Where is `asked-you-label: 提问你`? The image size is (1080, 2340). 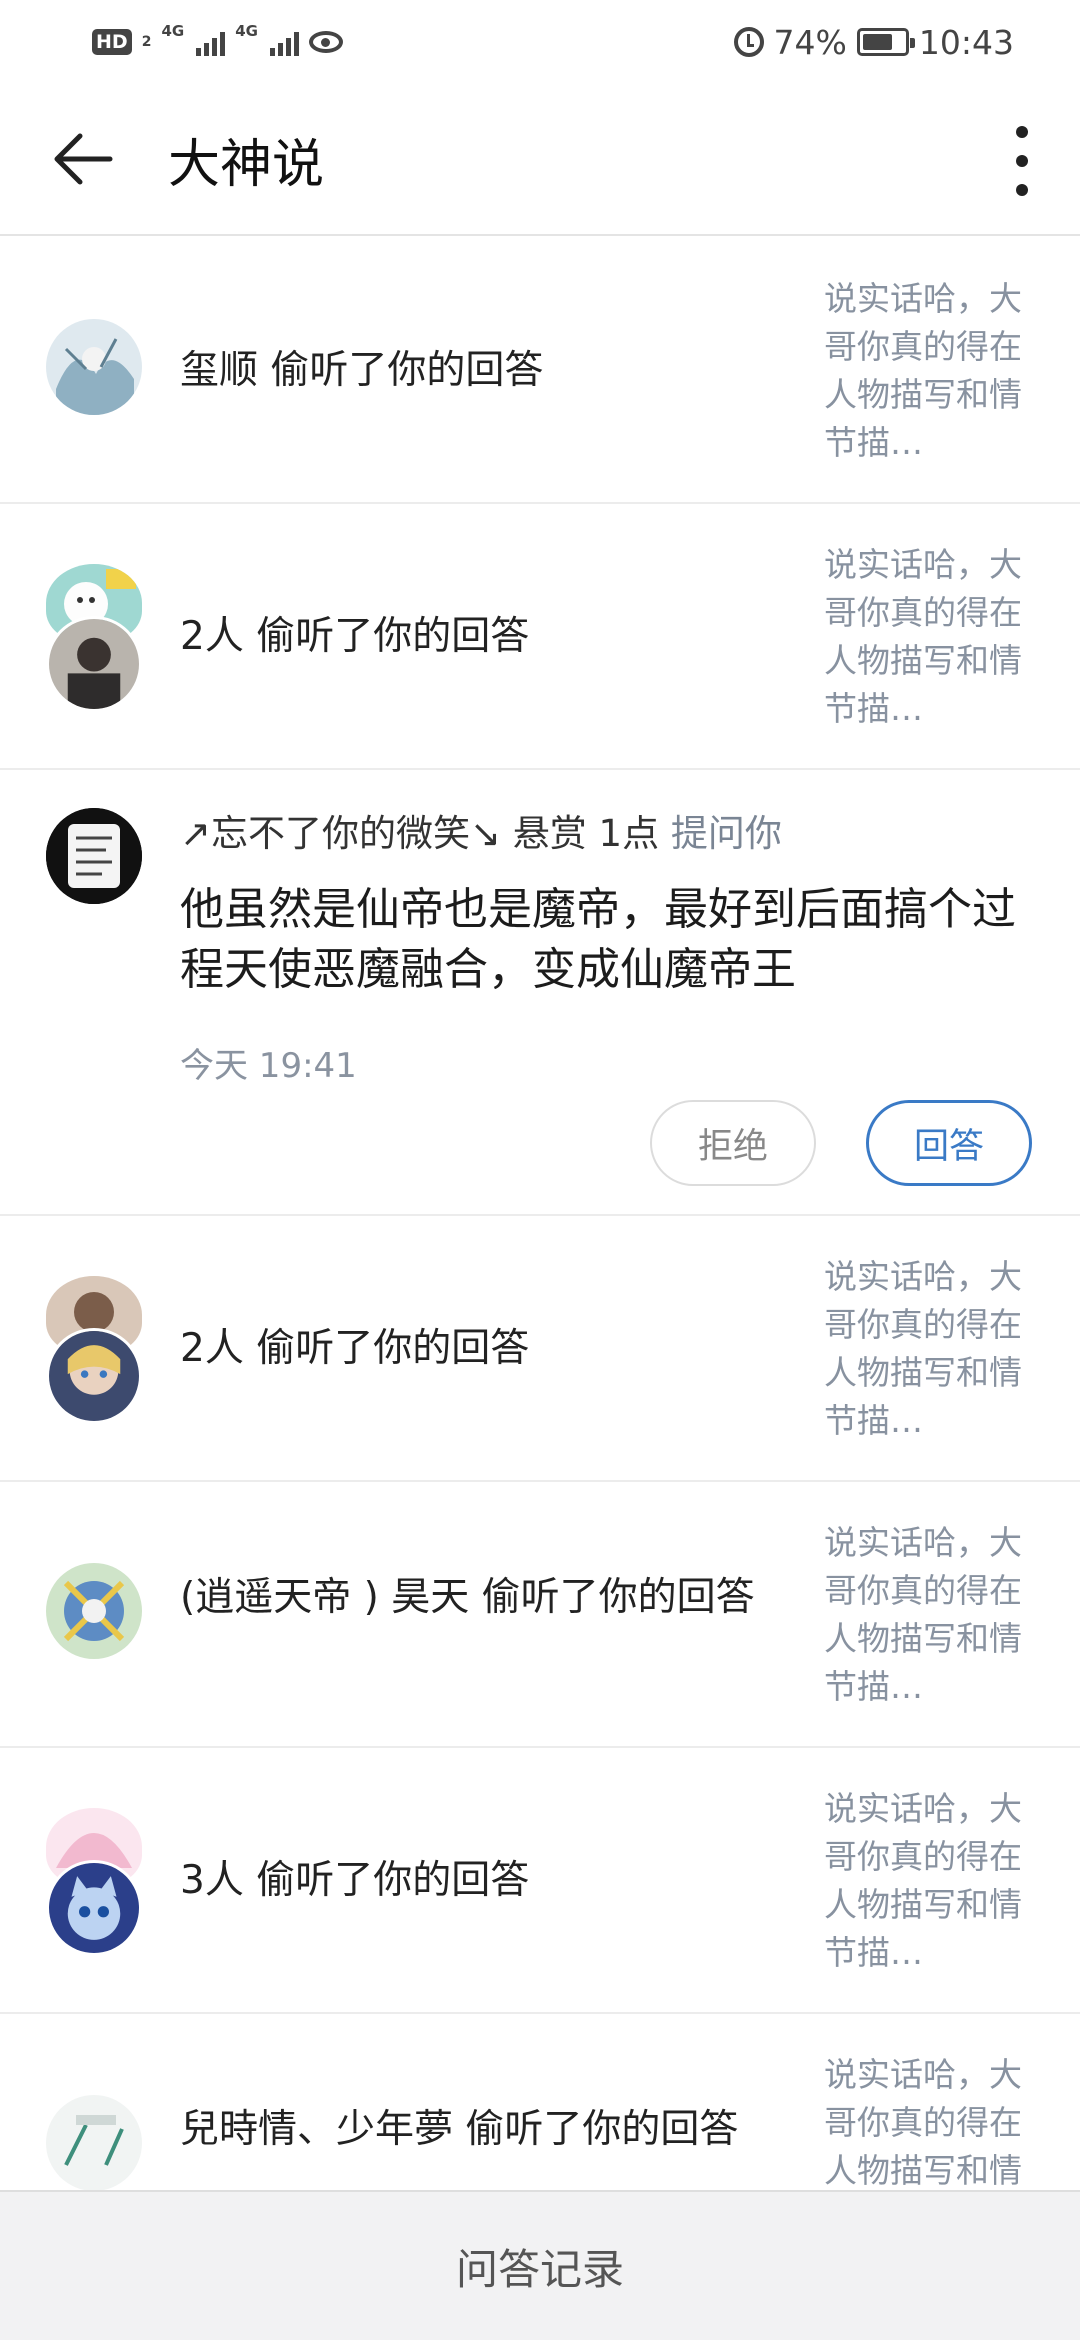
asked-you-label: 提问你 is located at coordinates (726, 833).